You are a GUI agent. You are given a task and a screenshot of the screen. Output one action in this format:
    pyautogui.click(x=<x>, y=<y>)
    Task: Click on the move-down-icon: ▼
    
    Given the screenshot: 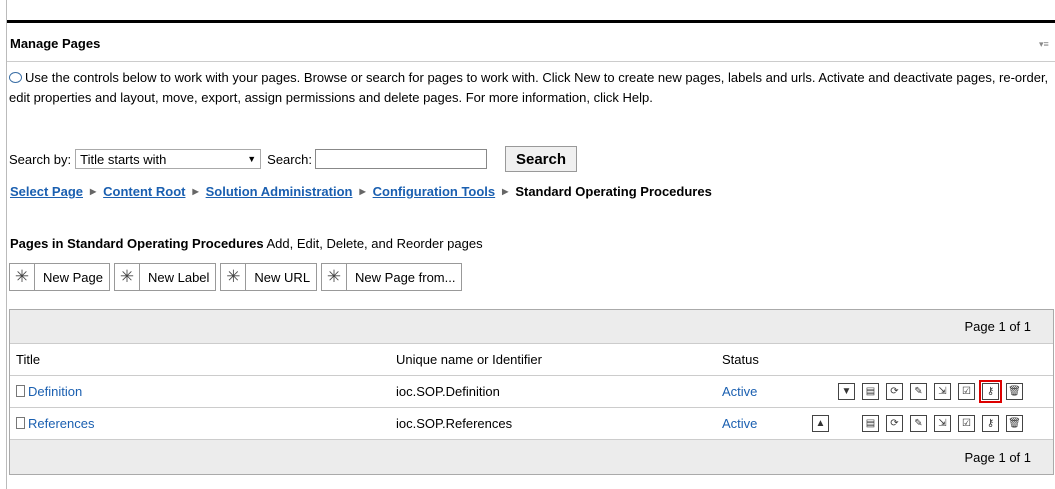 What is the action you would take?
    pyautogui.click(x=846, y=391)
    